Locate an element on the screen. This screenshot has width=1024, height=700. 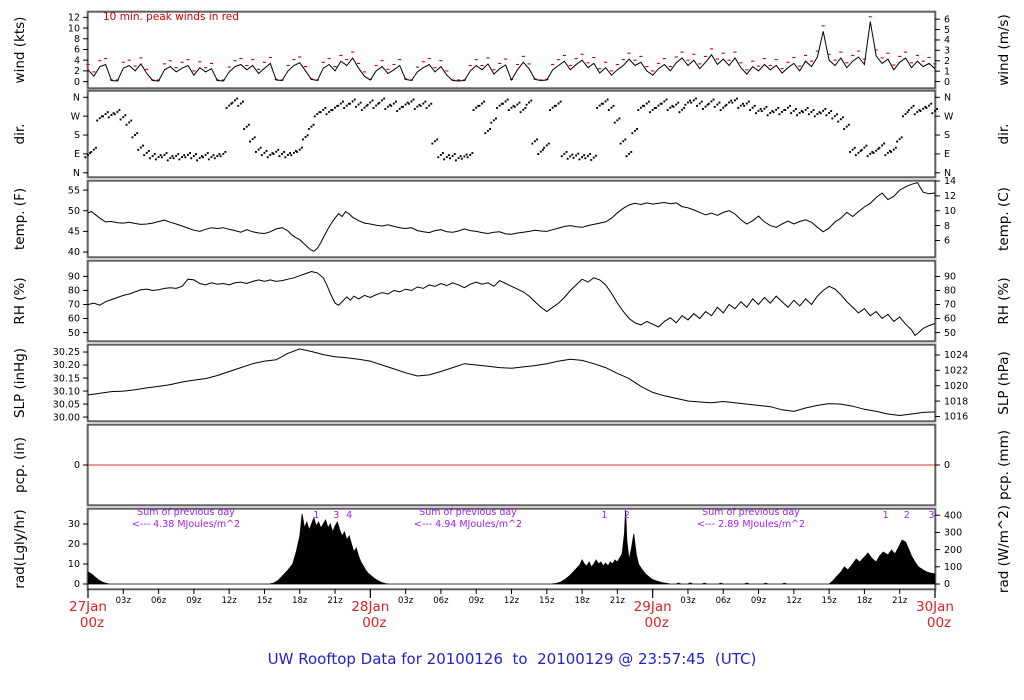
ytick-left-rad: 20 is located at coordinates (74, 544).